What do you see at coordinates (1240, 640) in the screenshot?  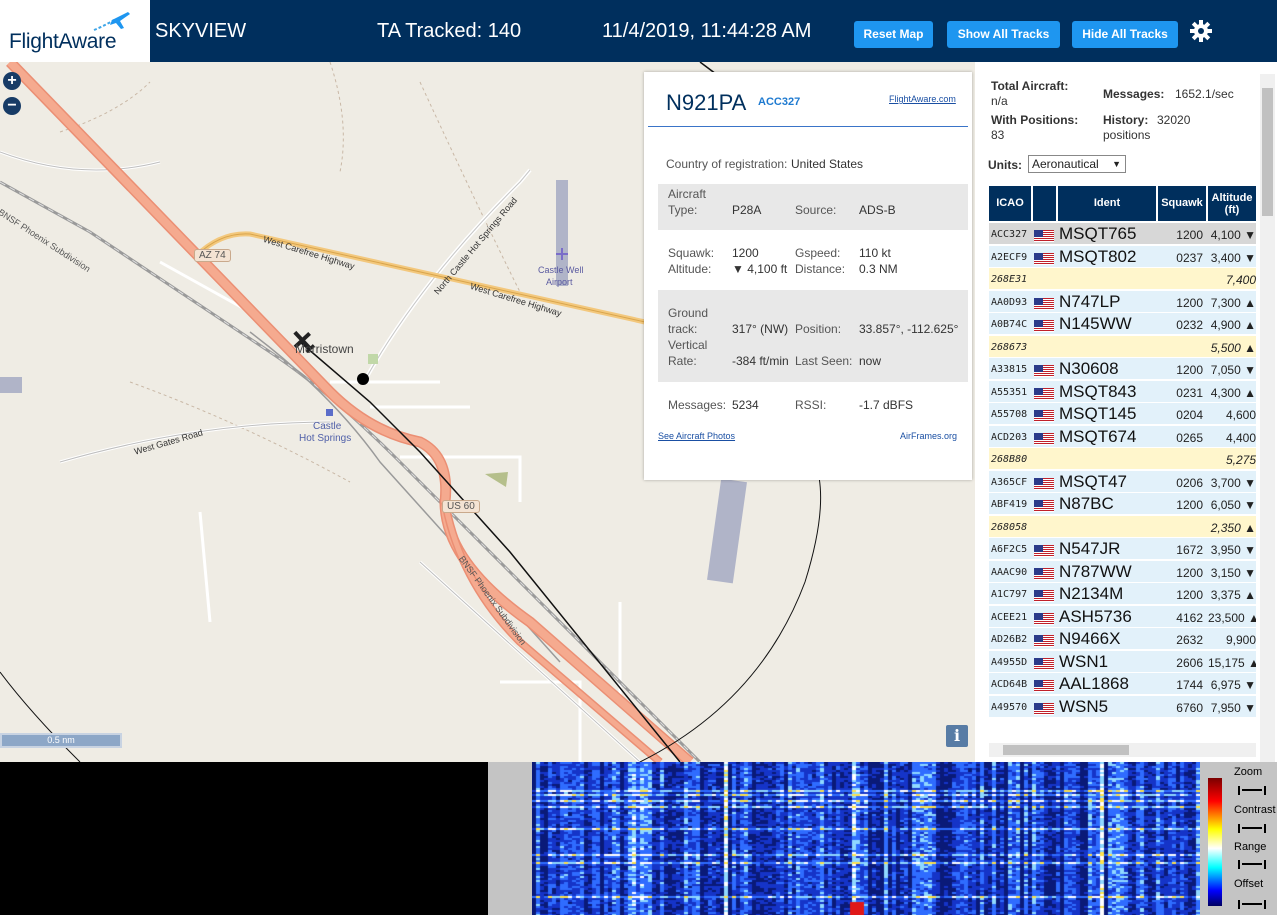 I see `row-altitude: 9,900` at bounding box center [1240, 640].